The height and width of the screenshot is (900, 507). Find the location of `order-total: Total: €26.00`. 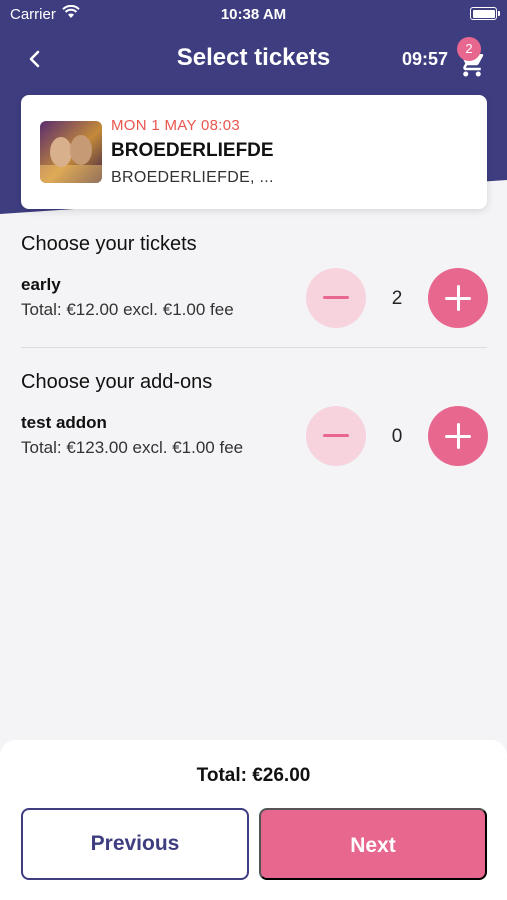

order-total: Total: €26.00 is located at coordinates (253, 775).